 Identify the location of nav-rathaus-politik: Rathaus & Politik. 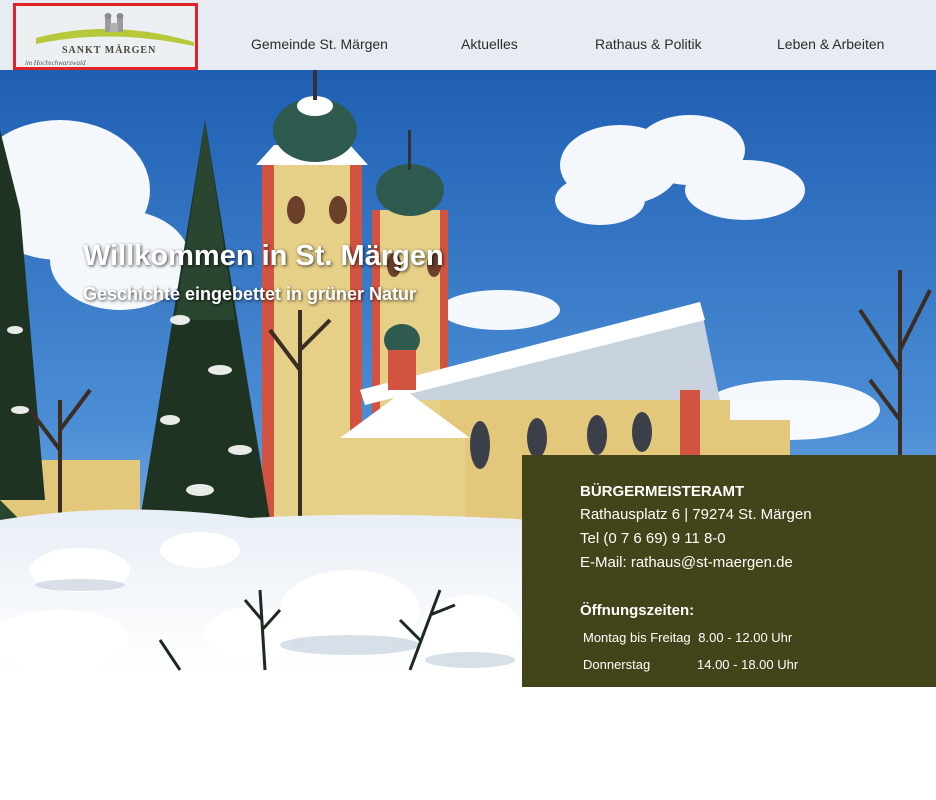
(648, 44).